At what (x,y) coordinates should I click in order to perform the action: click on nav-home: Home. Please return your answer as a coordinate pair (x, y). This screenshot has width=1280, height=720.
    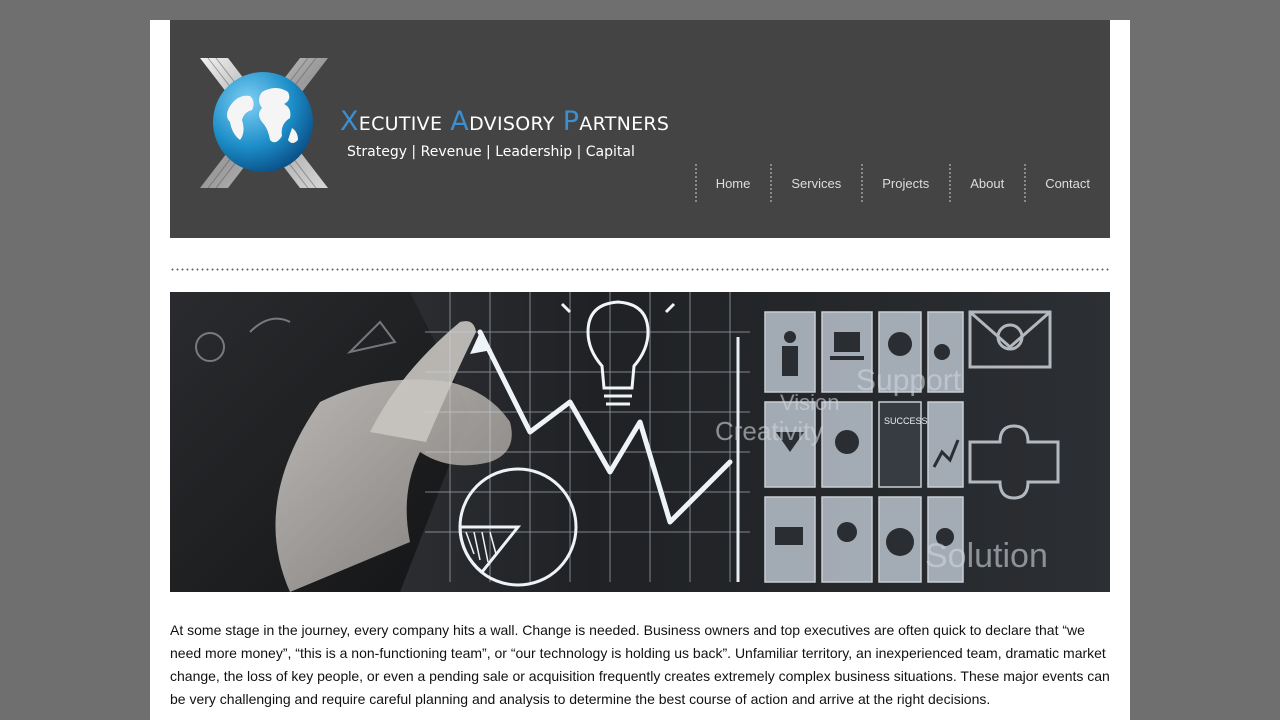
    Looking at the image, I should click on (732, 183).